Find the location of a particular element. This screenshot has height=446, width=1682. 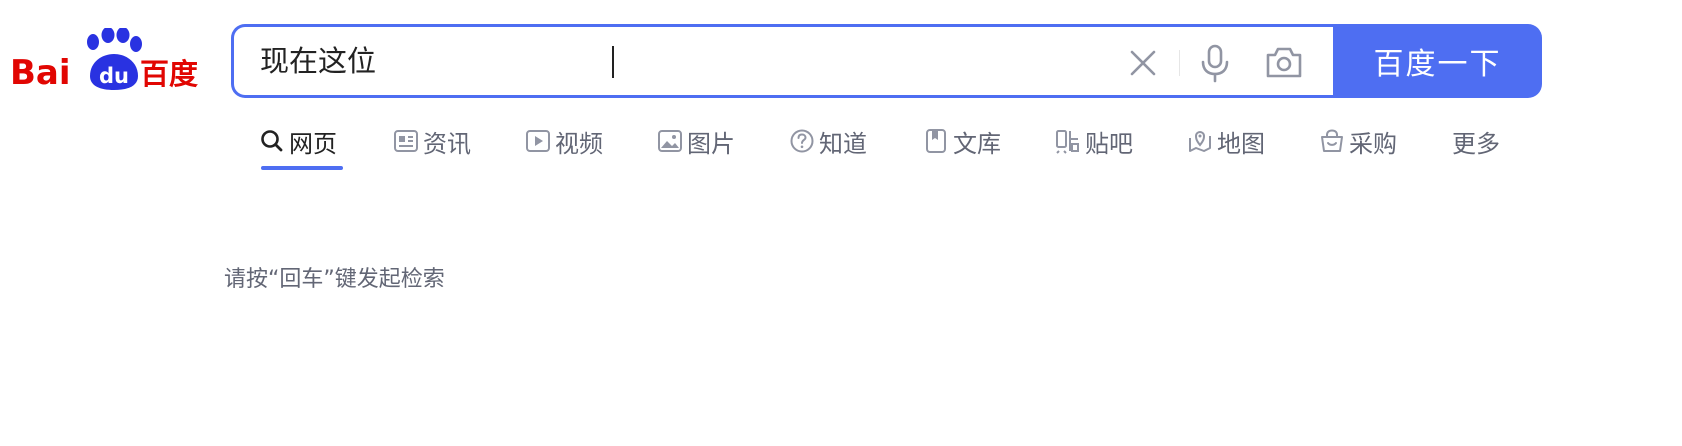

tab-label: 知道 is located at coordinates (843, 143).